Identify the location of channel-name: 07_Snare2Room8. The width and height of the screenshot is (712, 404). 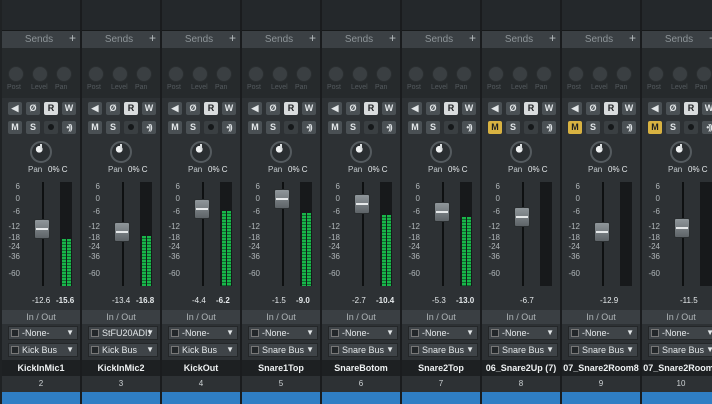
(601, 368).